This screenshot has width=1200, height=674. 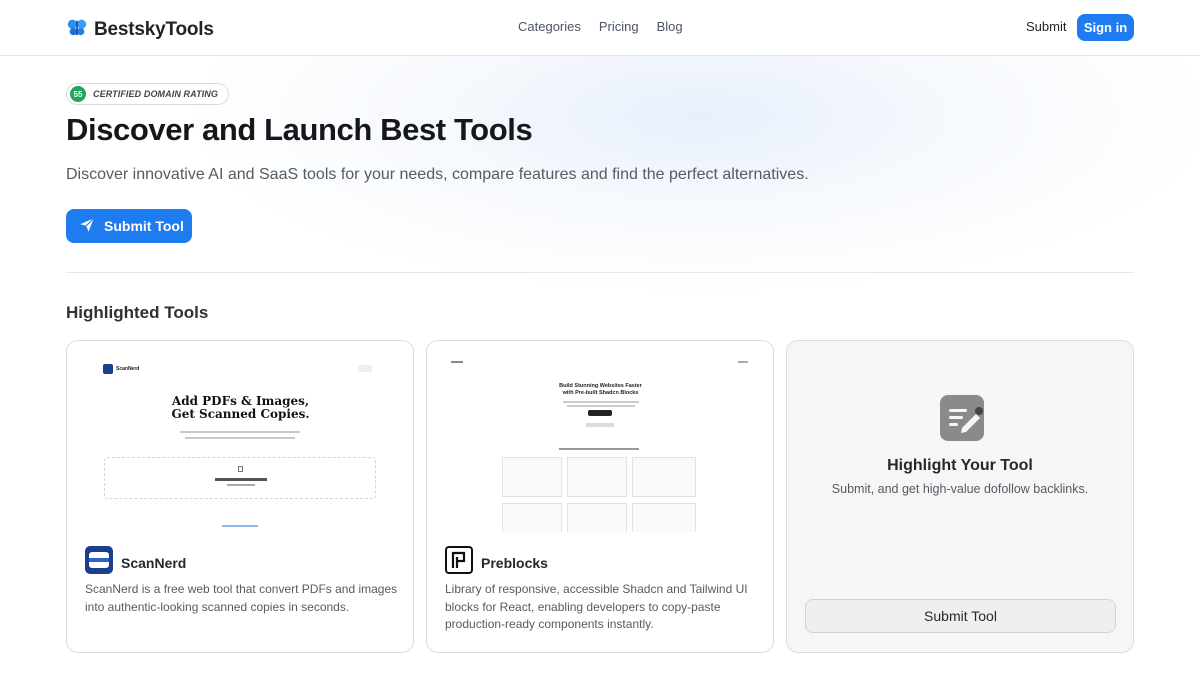 I want to click on cta-submit-tool-button: Submit Tool, so click(x=960, y=616).